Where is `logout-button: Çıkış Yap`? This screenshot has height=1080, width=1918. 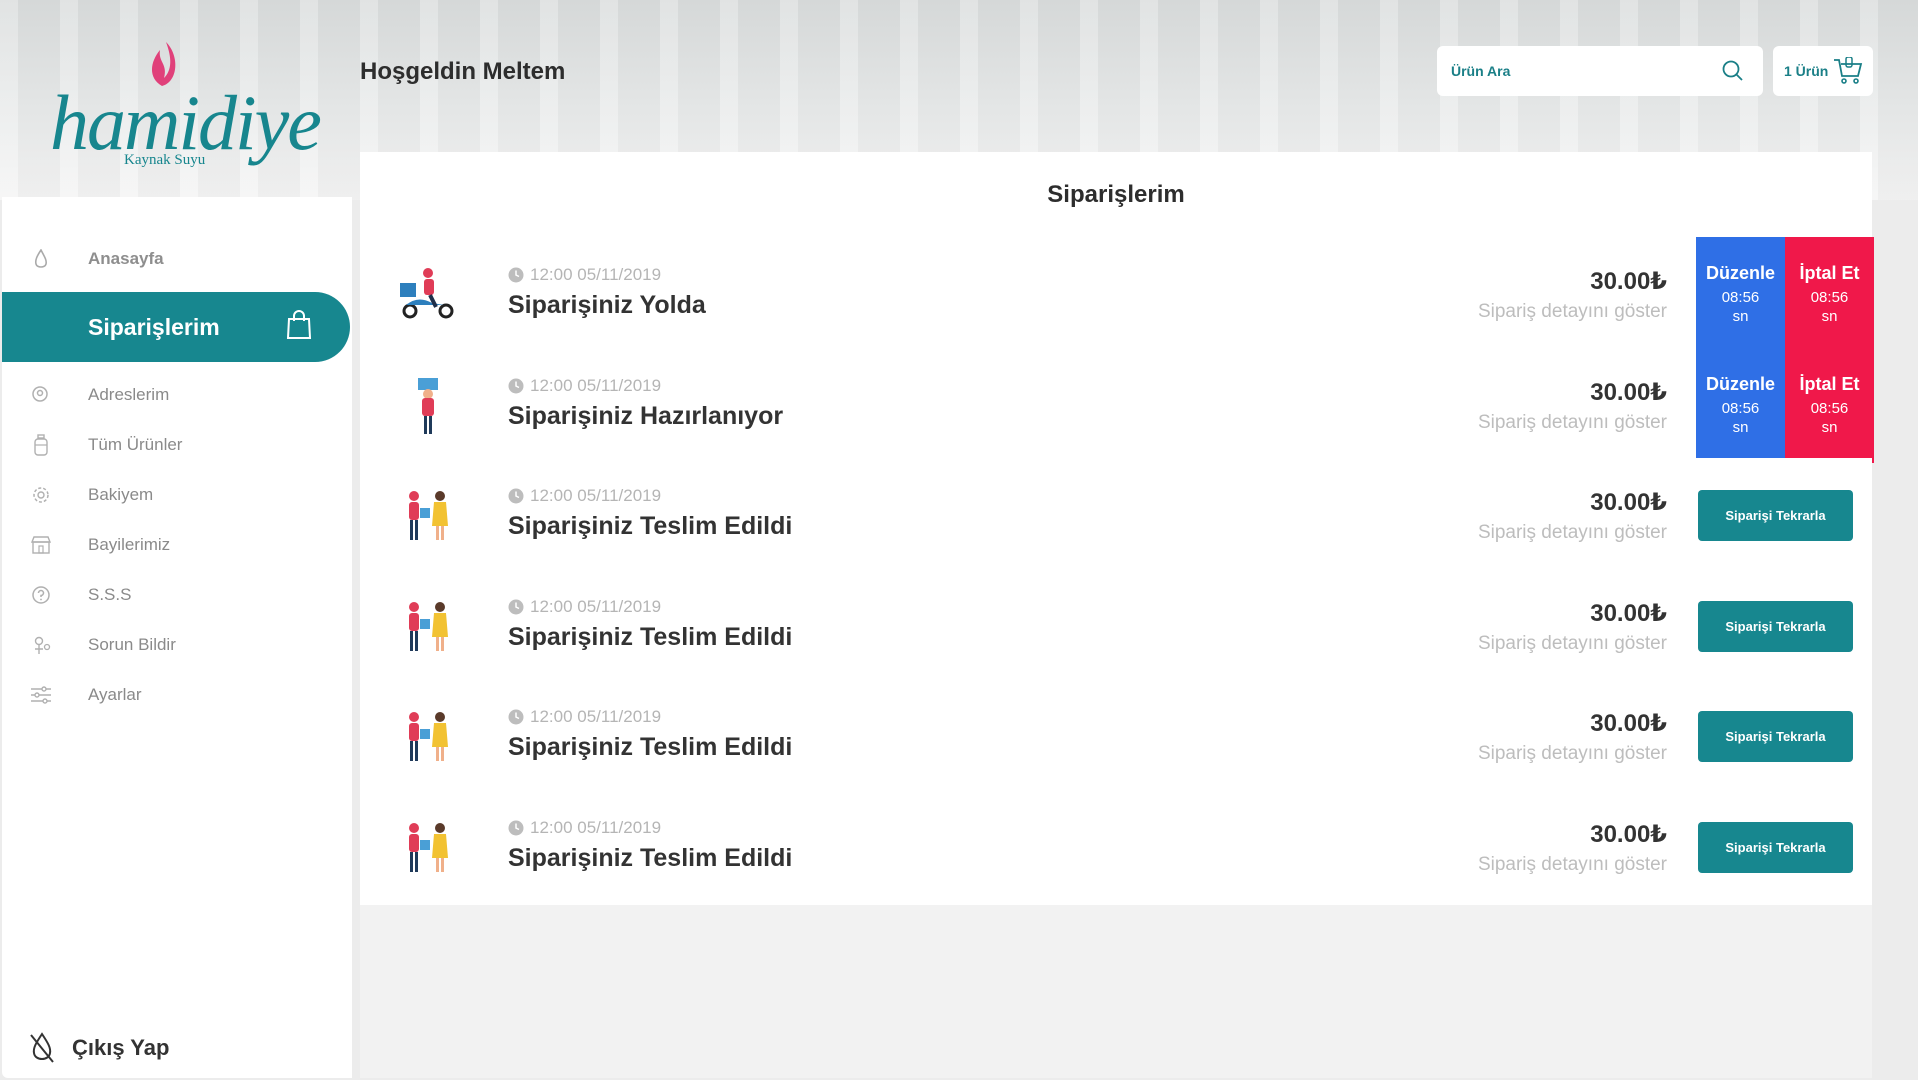 logout-button: Çıkış Yap is located at coordinates (98, 1048).